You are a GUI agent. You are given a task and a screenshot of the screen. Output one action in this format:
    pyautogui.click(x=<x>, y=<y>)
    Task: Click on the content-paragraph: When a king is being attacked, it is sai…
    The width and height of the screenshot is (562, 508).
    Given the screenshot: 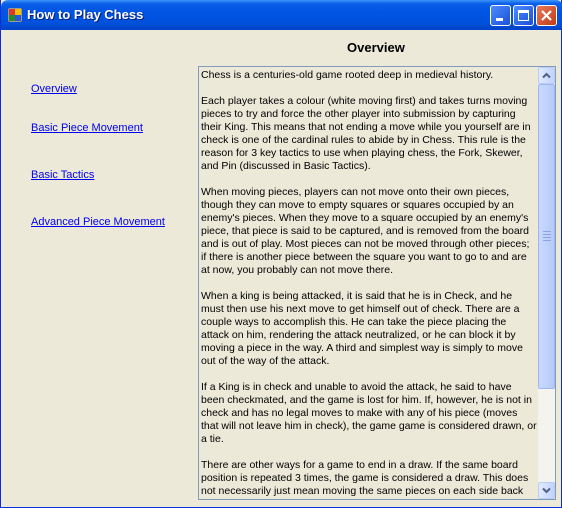 What is the action you would take?
    pyautogui.click(x=362, y=328)
    